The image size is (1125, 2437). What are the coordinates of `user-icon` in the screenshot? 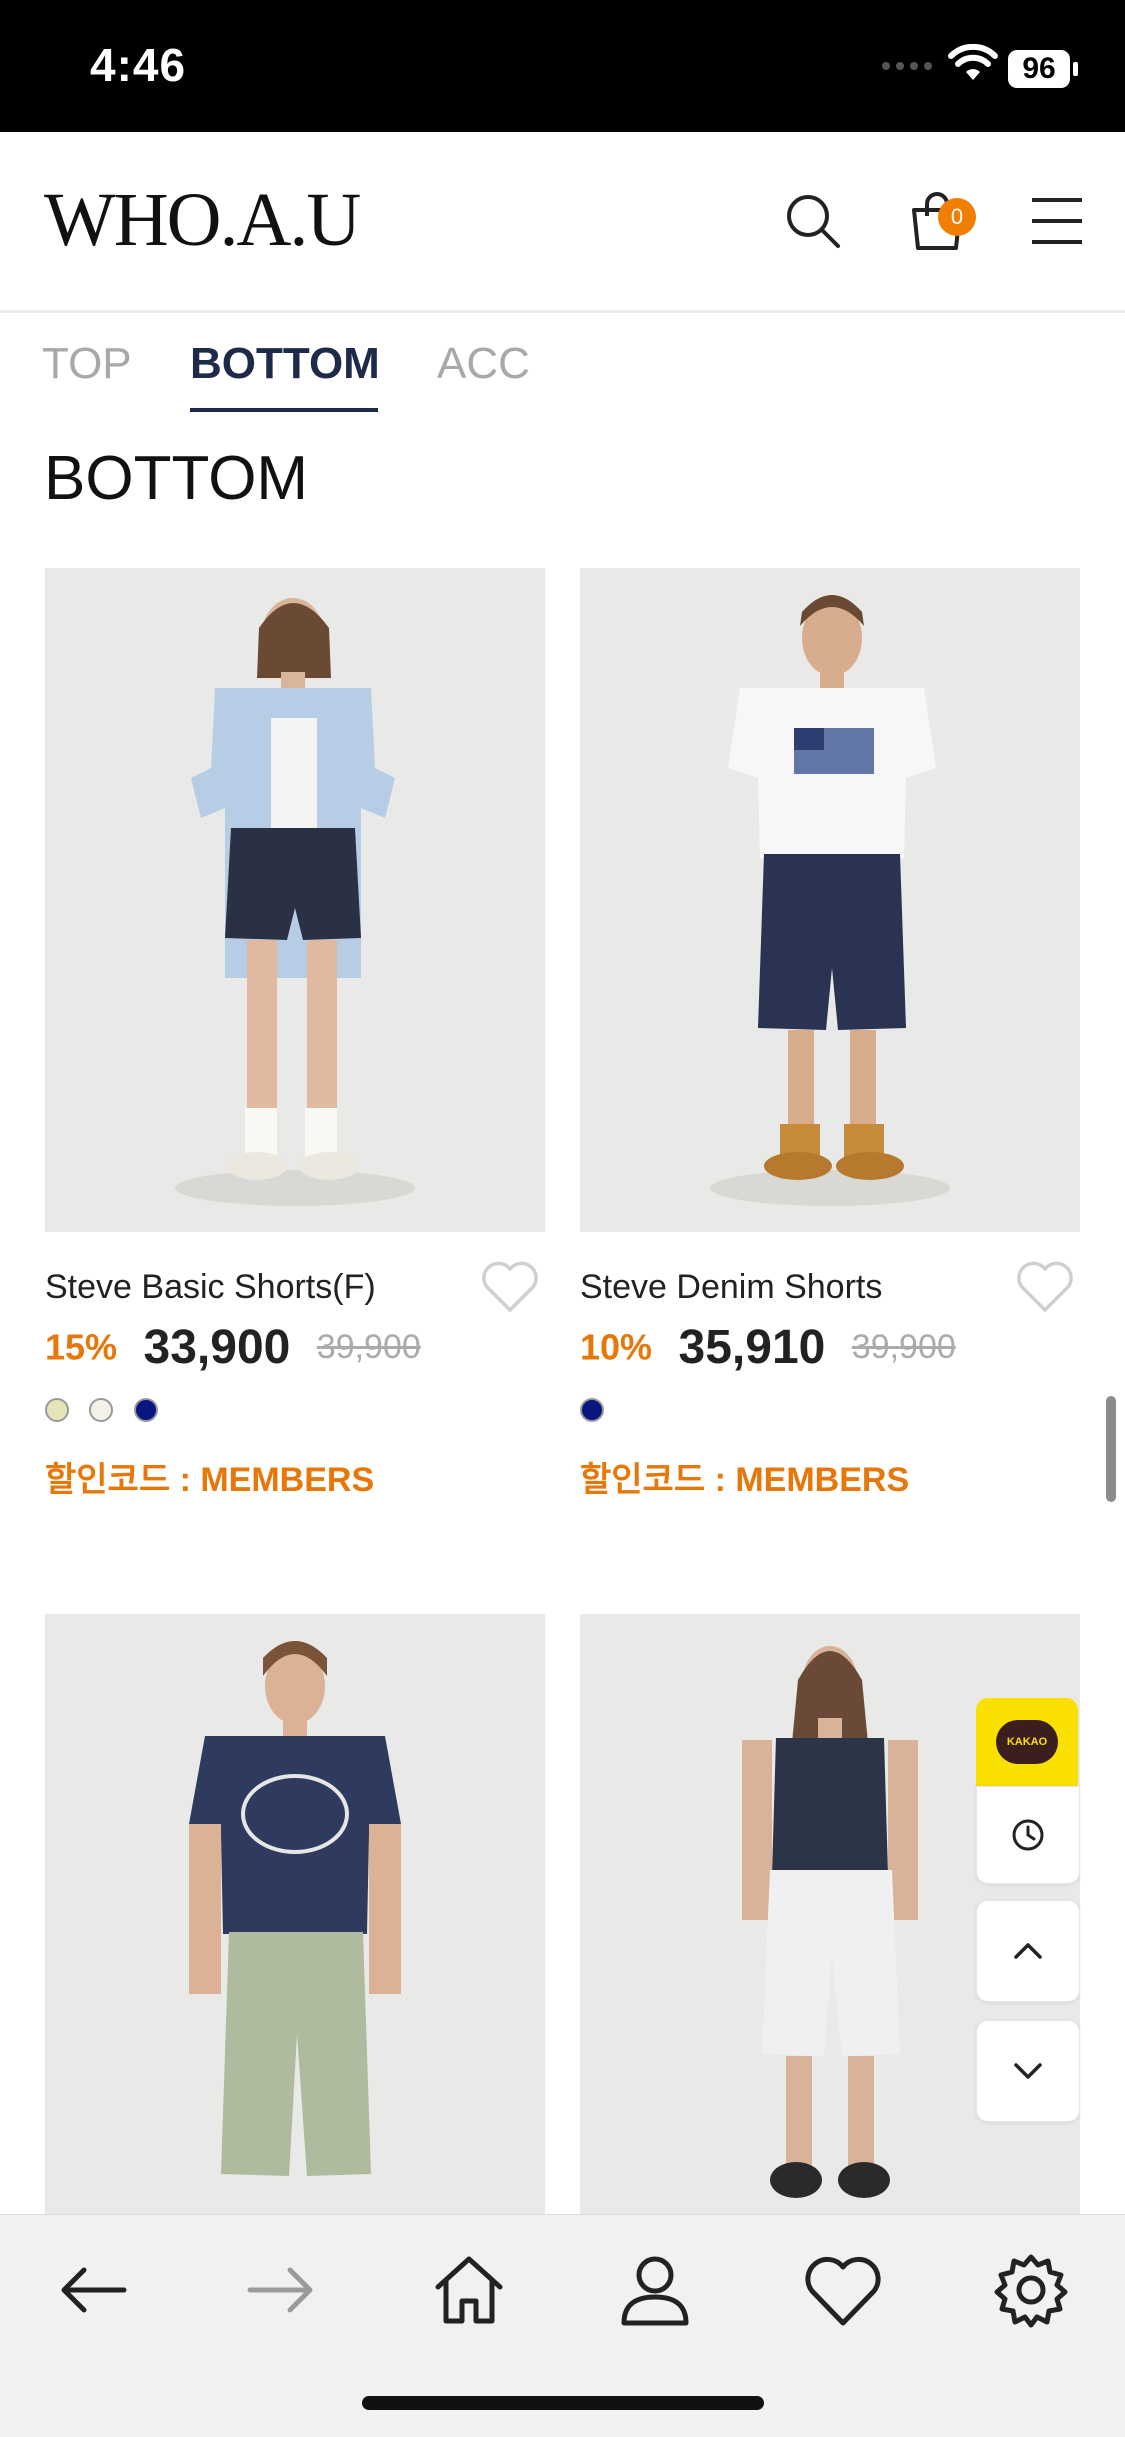 It's located at (655, 2290).